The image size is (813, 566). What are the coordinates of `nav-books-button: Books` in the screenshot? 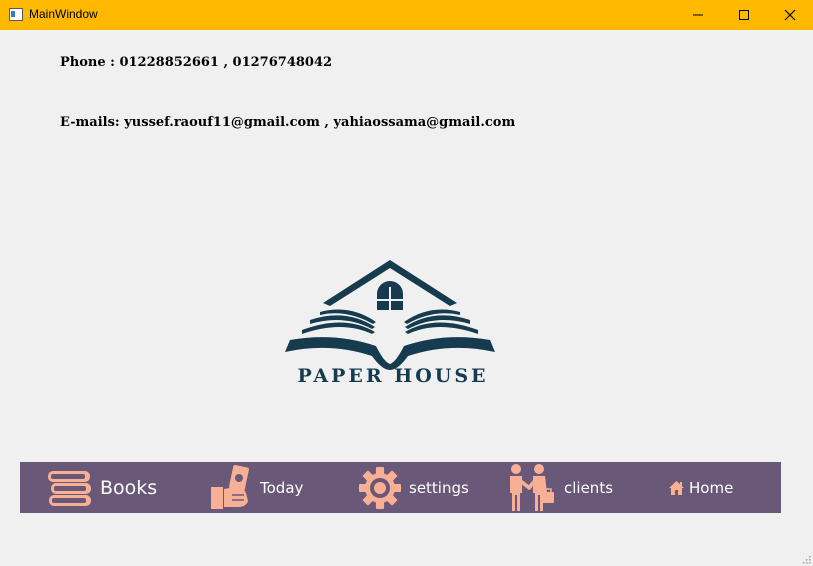 It's located at (101, 487).